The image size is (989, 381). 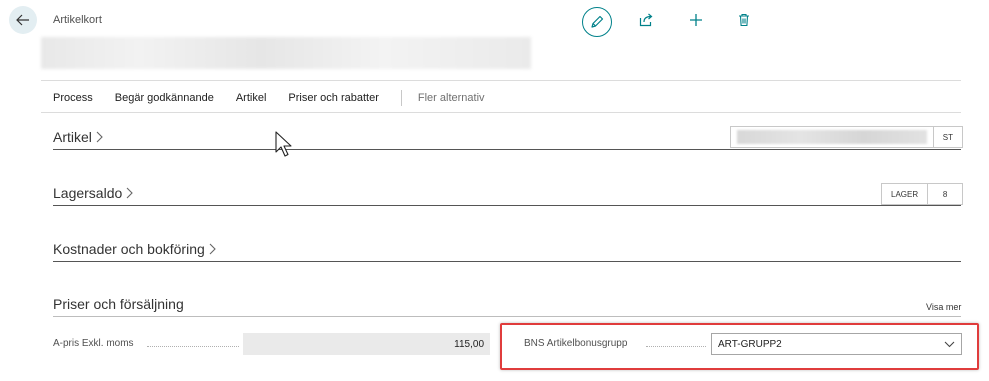 I want to click on section-artikel-header: Artikel, so click(x=78, y=137).